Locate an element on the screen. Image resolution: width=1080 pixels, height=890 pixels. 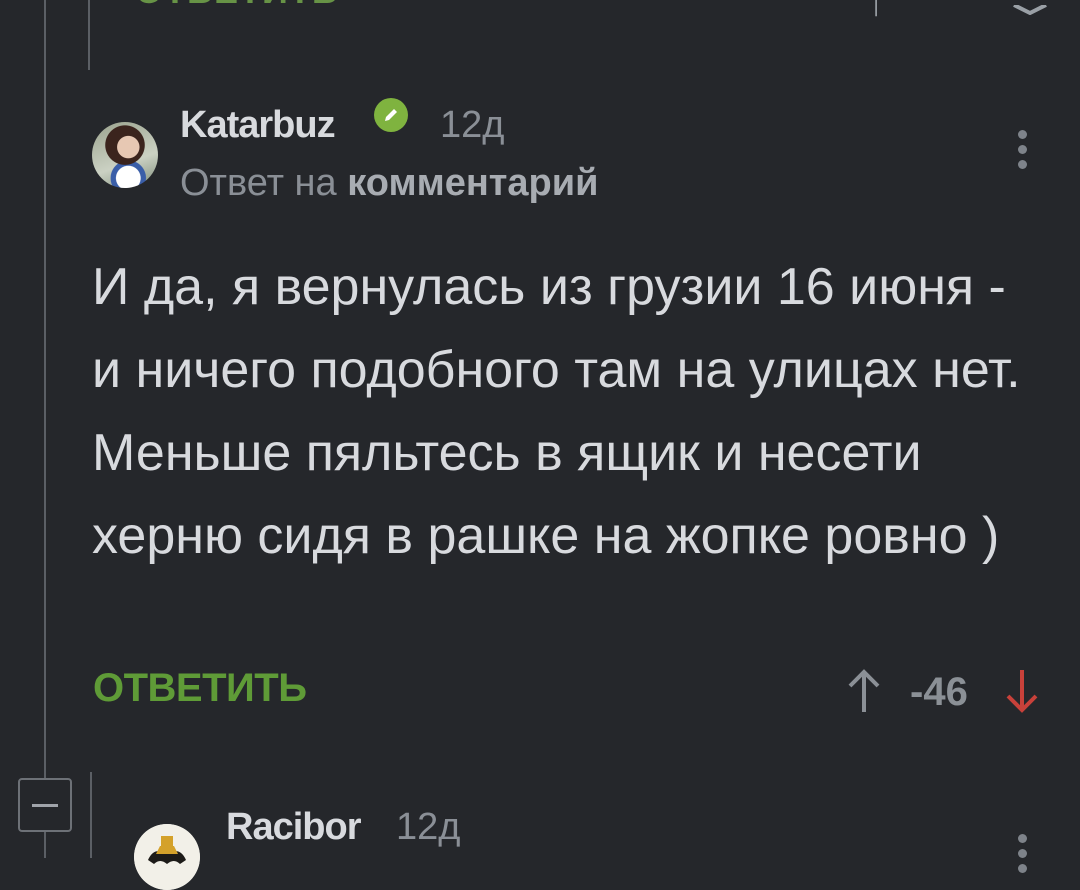
downvote-icon is located at coordinates (1022, 693).